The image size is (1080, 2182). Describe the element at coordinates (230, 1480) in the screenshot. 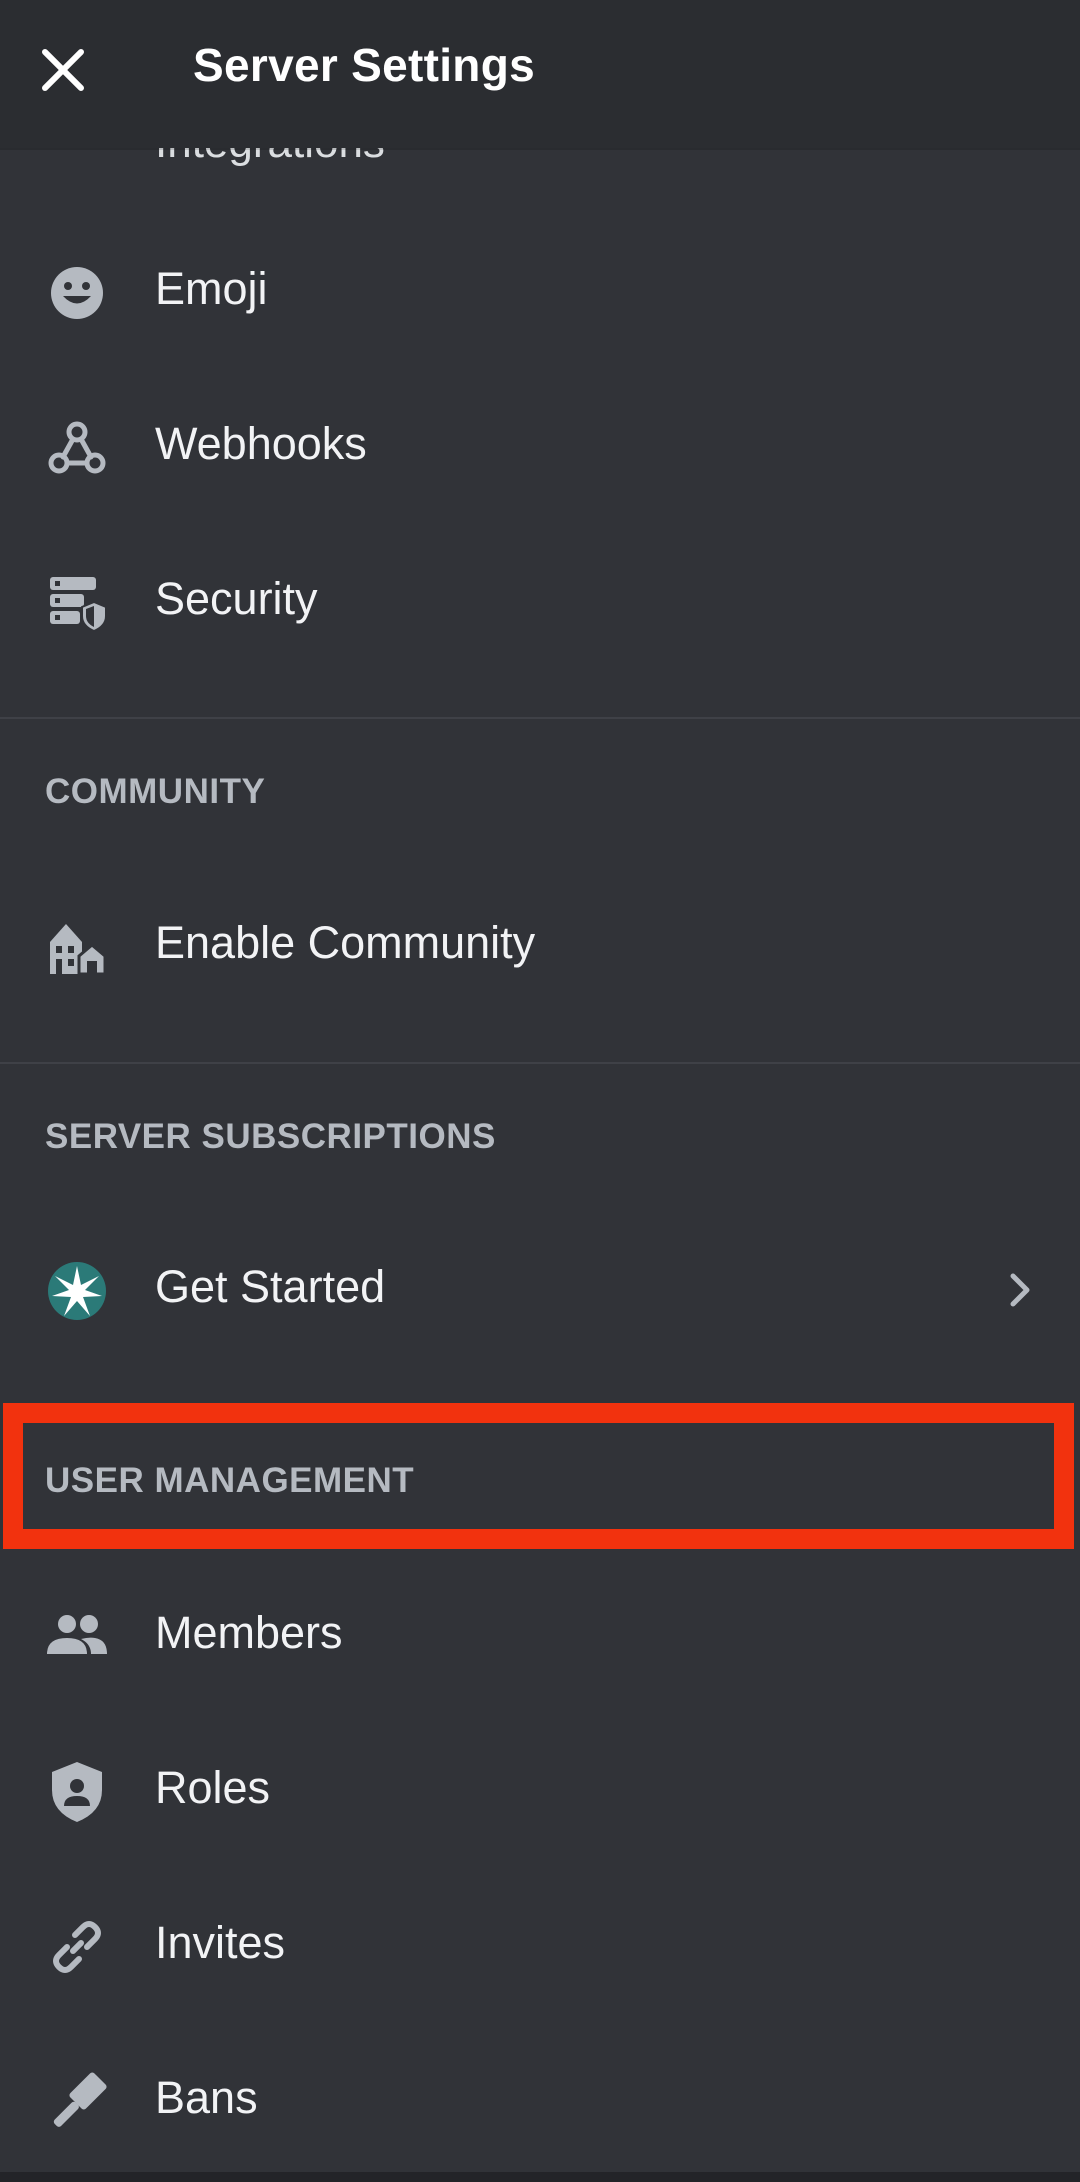

I see `section-header-user-management: USER MANAGEMENT` at that location.